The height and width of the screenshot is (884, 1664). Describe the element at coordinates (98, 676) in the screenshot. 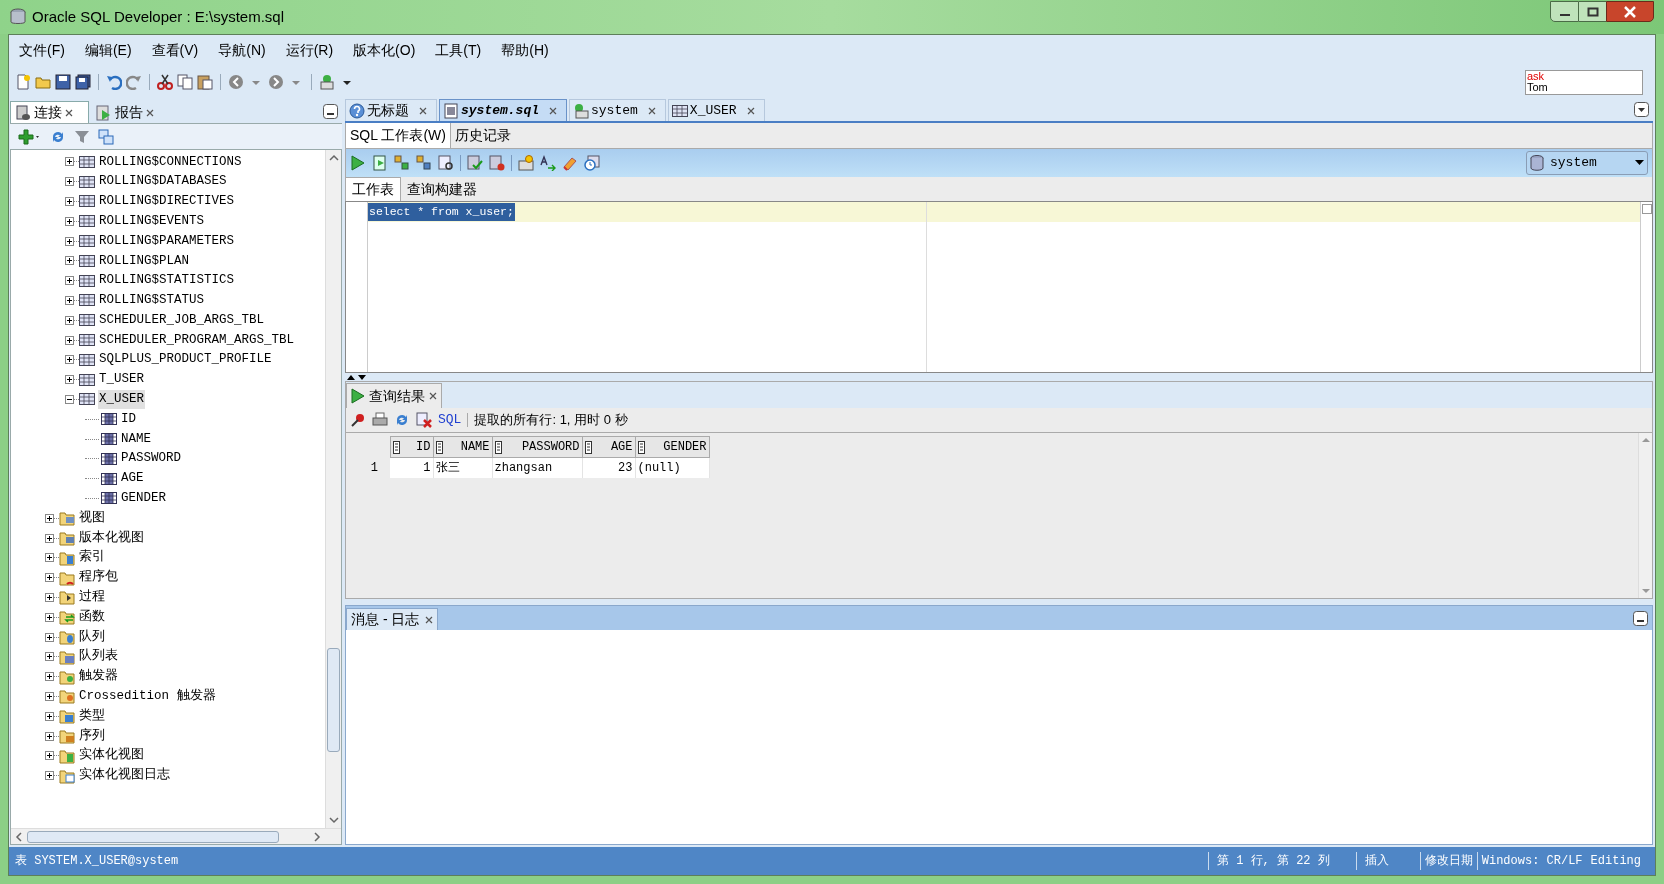

I see `tree-item: 触发器` at that location.